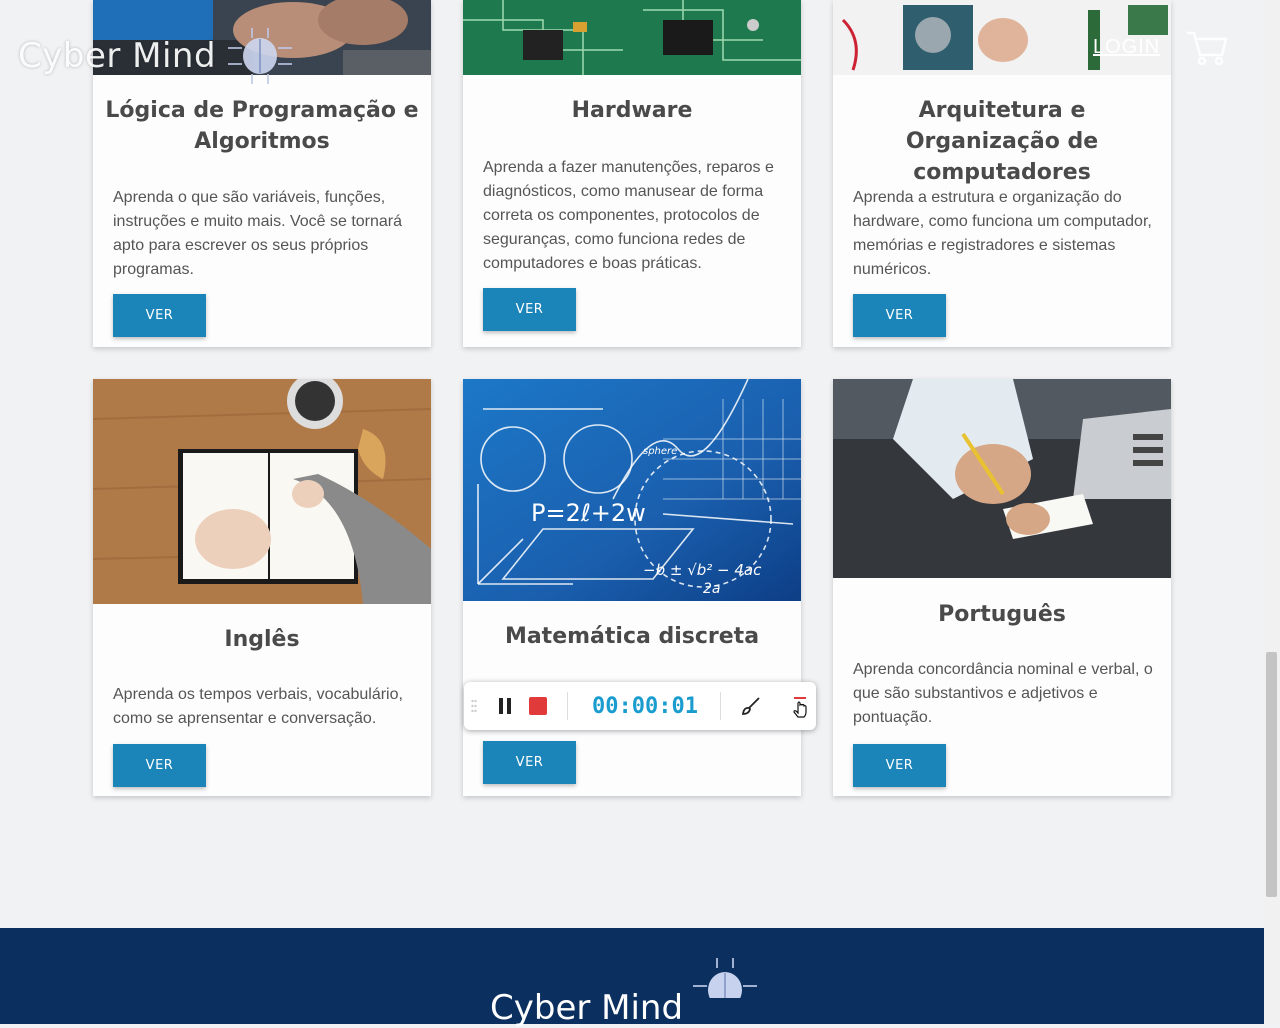 The height and width of the screenshot is (1028, 1280). I want to click on course-image-circuit, so click(632, 37).